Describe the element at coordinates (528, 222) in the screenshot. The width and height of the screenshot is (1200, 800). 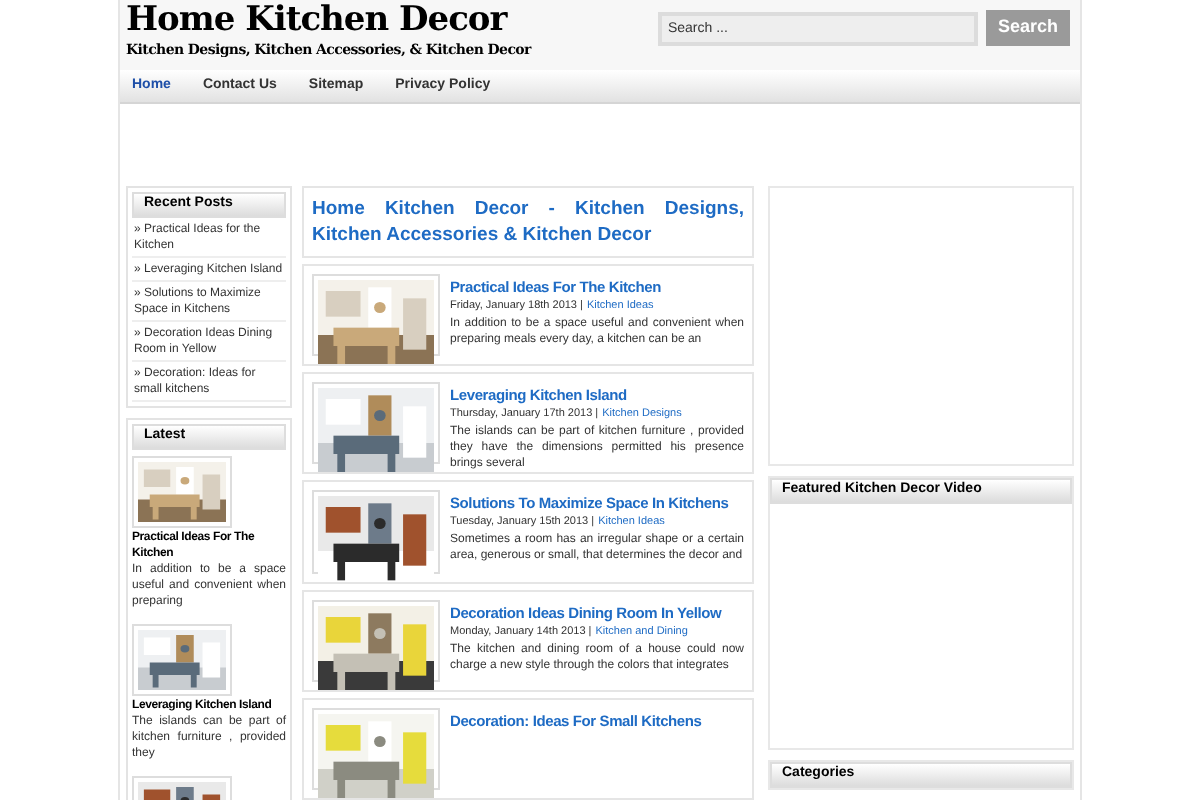
I see `page-heading: Home Kitchen Decor - Kitchen Designs, Kitchen Accessories & Kitchen Decor` at that location.